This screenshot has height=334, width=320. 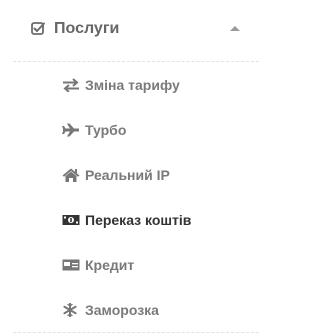 What do you see at coordinates (235, 28) in the screenshot?
I see `chevron-up-icon` at bounding box center [235, 28].